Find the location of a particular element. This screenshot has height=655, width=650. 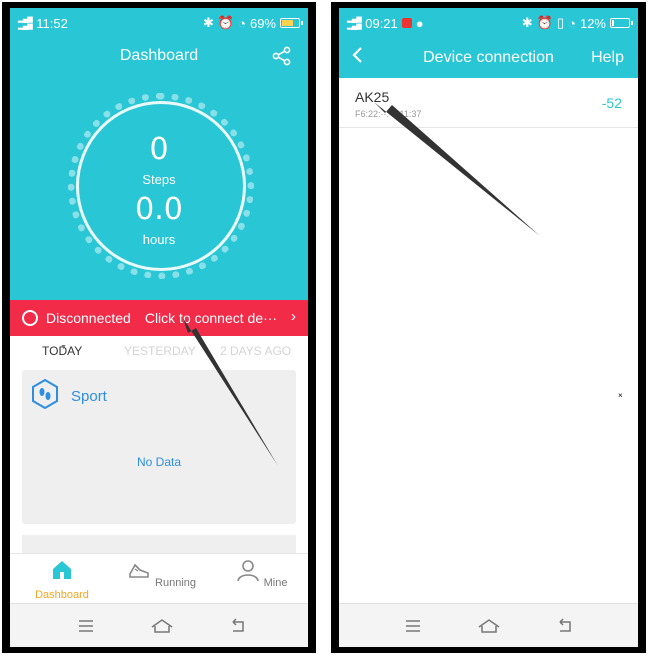

nav-label: Running is located at coordinates (176, 583).